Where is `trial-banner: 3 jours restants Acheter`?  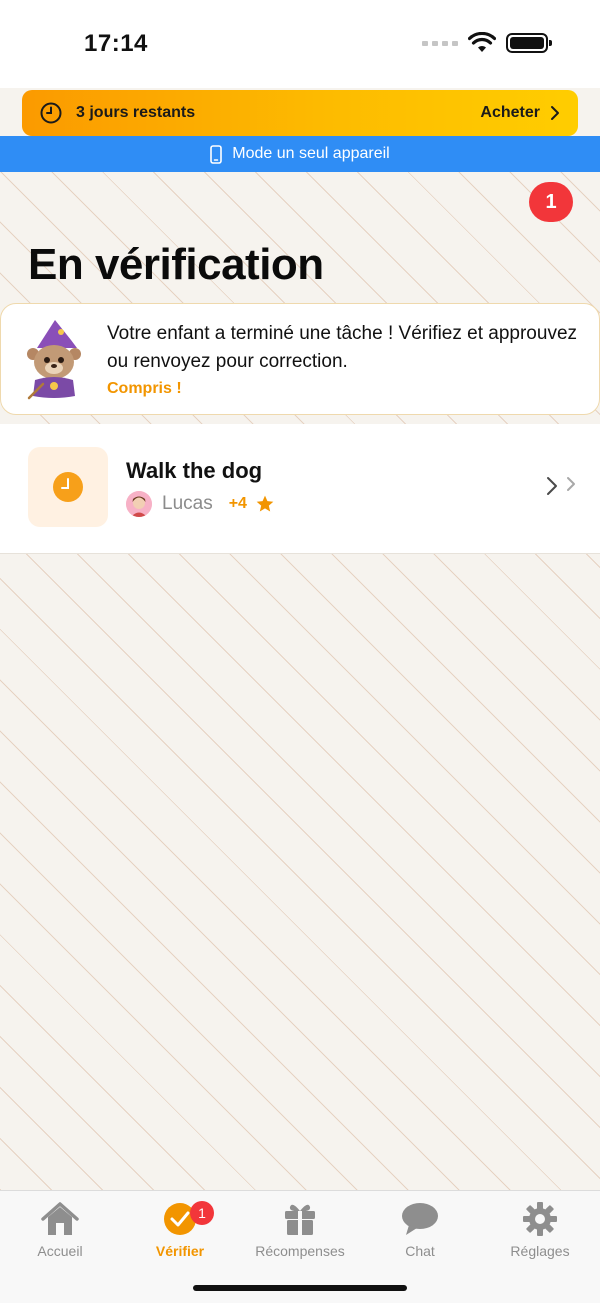
trial-banner: 3 jours restants Acheter is located at coordinates (300, 113).